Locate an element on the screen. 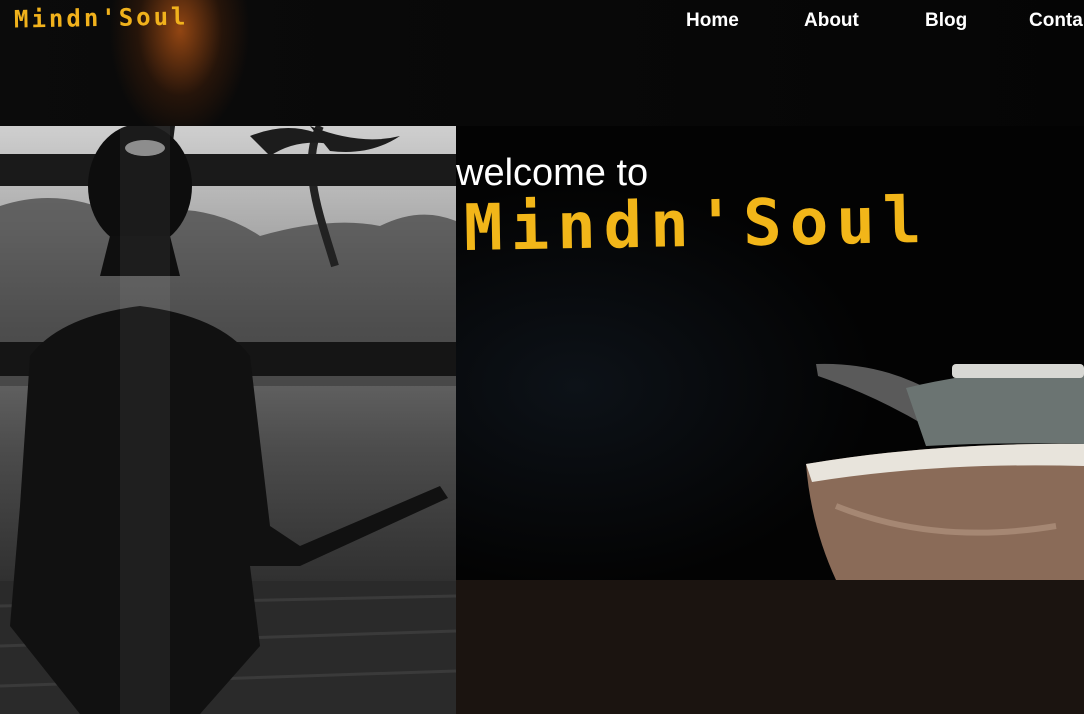  nav-contact-link: Conta is located at coordinates (1056, 21).